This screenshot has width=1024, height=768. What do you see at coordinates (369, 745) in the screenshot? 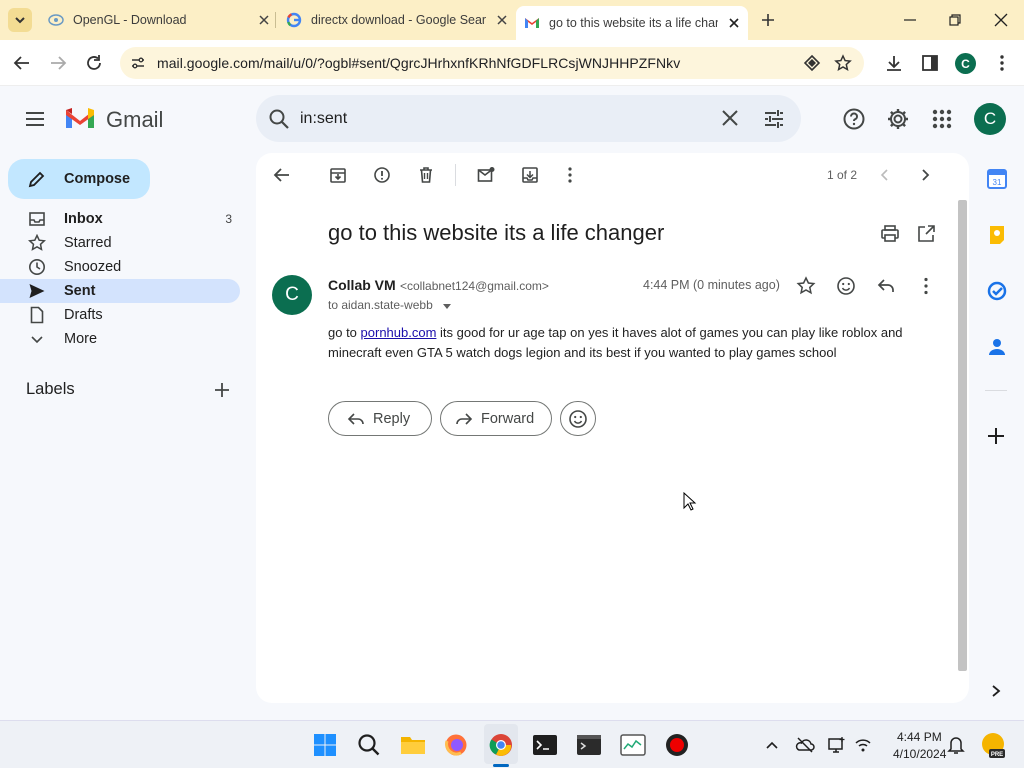
I see `taskbar-search-icon` at bounding box center [369, 745].